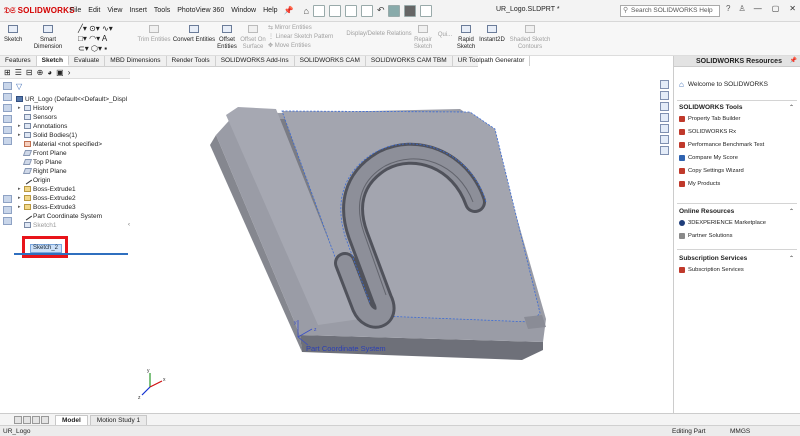 Image resolution: width=800 pixels, height=436 pixels. What do you see at coordinates (738, 107) in the screenshot?
I see `solidworks-tools-header: SOLIDWORKS Tools ⌃` at bounding box center [738, 107].